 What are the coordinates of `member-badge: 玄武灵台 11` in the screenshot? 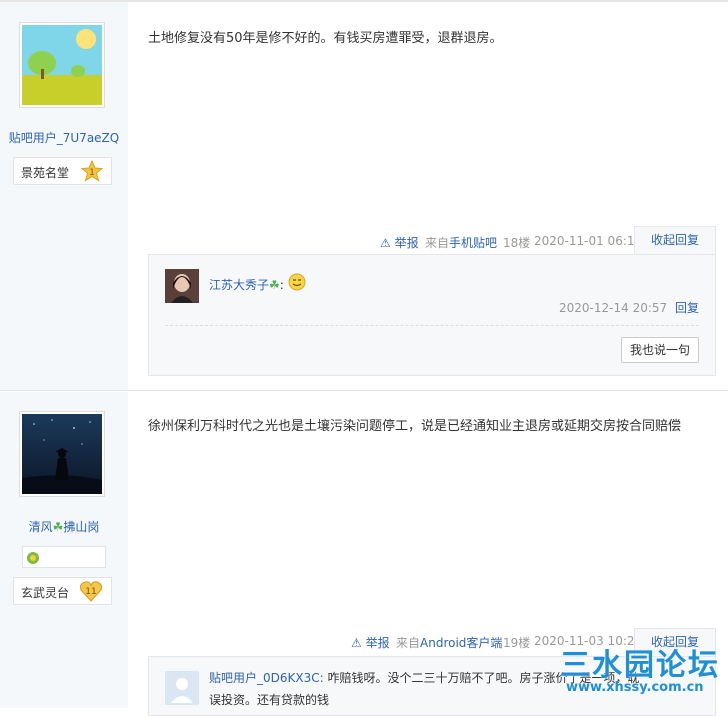 It's located at (62, 591).